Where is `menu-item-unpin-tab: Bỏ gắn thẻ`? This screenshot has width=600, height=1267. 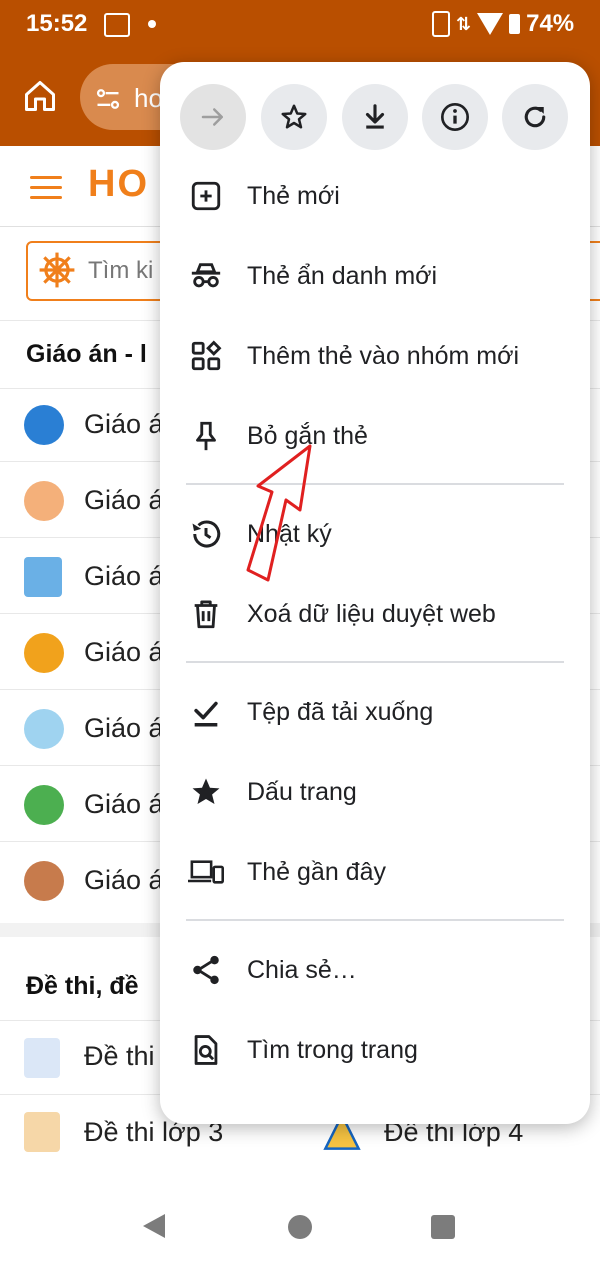
menu-item-unpin-tab: Bỏ gắn thẻ is located at coordinates (375, 436).